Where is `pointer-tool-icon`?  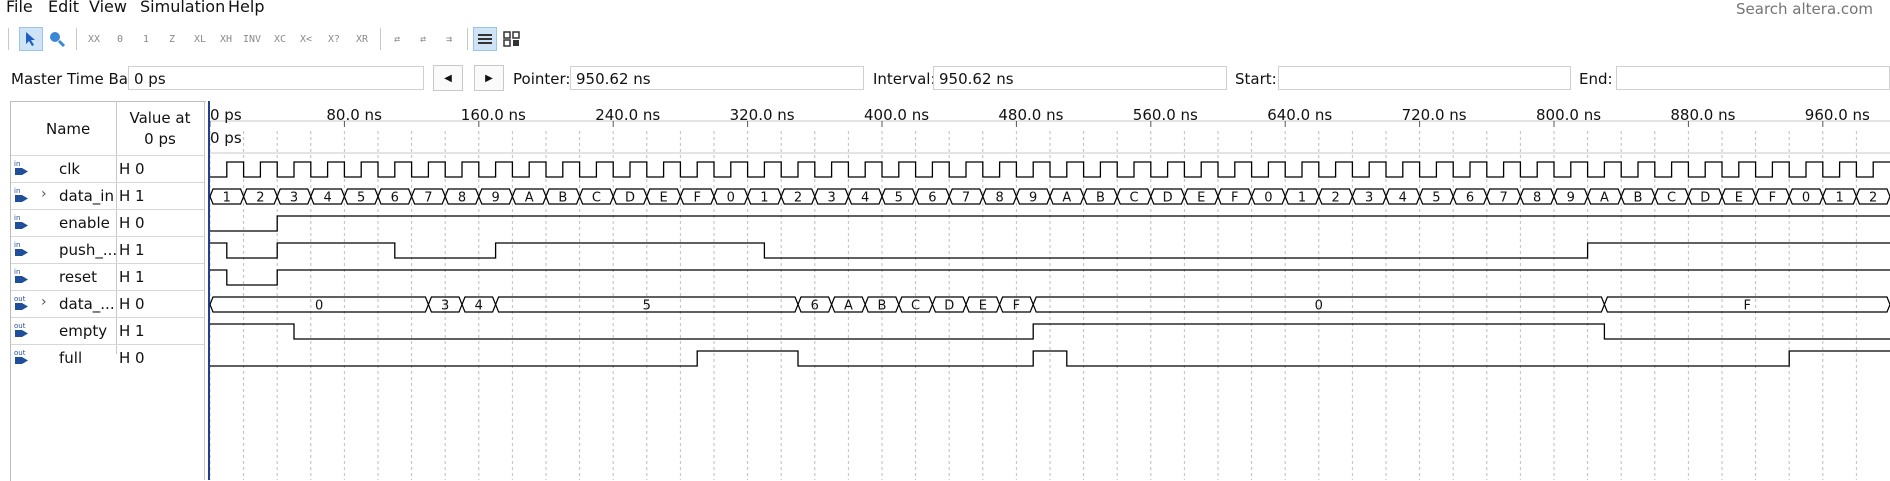
pointer-tool-icon is located at coordinates (31, 39).